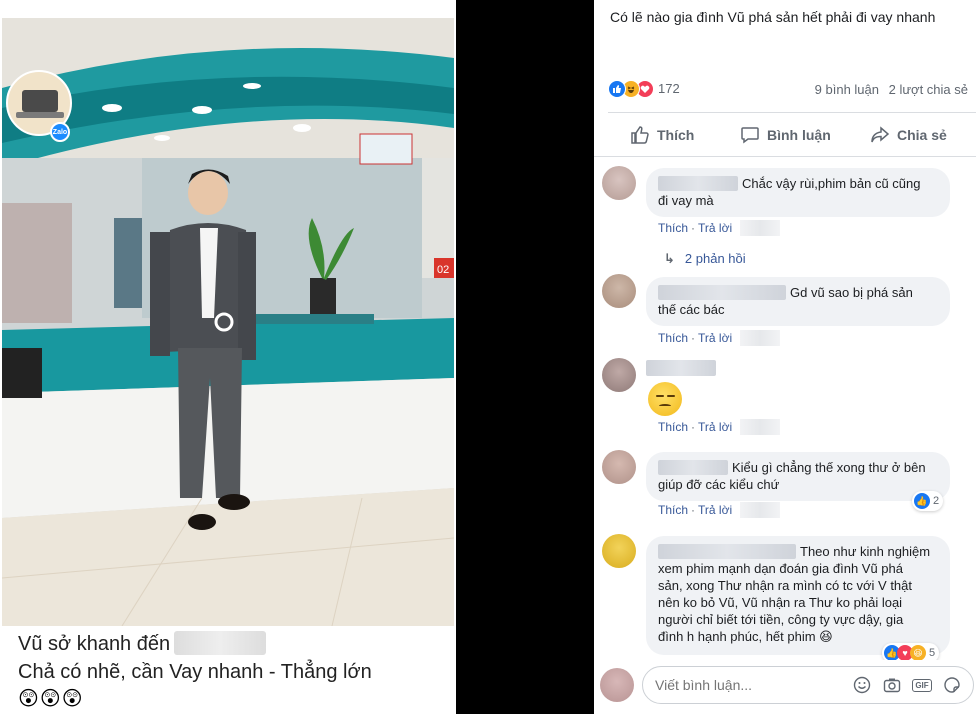  What do you see at coordinates (798, 301) in the screenshot?
I see `comment-bubble: Gd vũ sao bị phá sản thế các bác` at bounding box center [798, 301].